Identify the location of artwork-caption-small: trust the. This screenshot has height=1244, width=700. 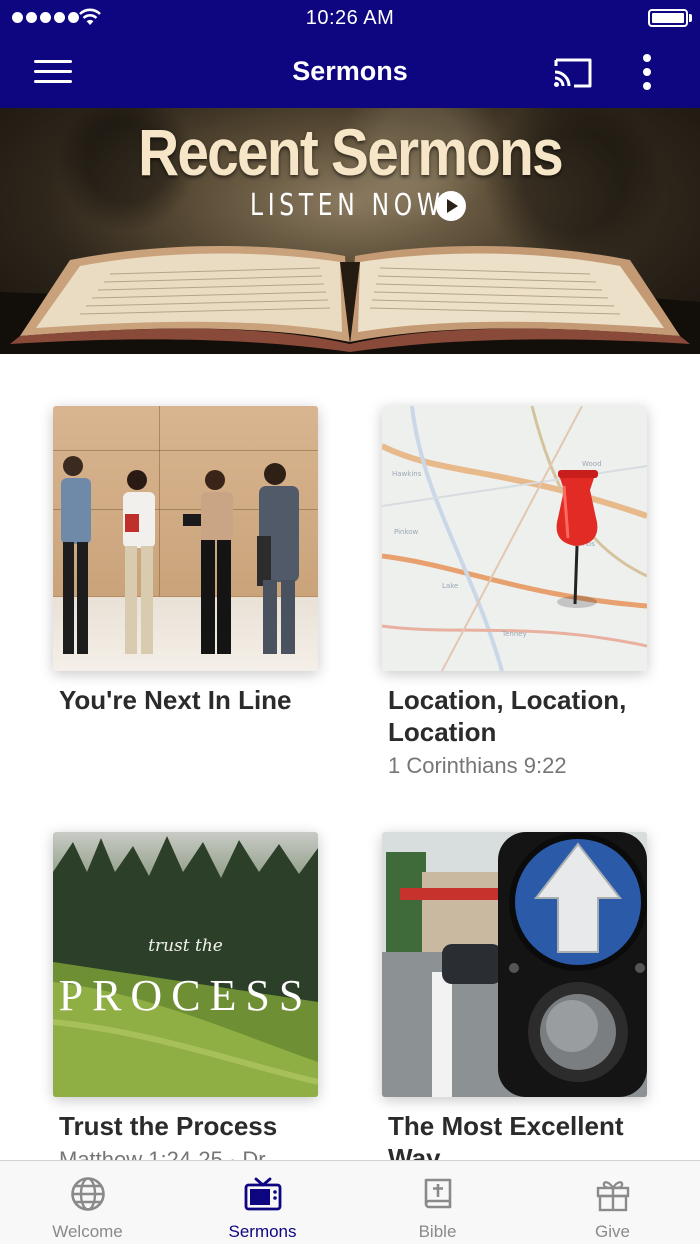
(185, 946).